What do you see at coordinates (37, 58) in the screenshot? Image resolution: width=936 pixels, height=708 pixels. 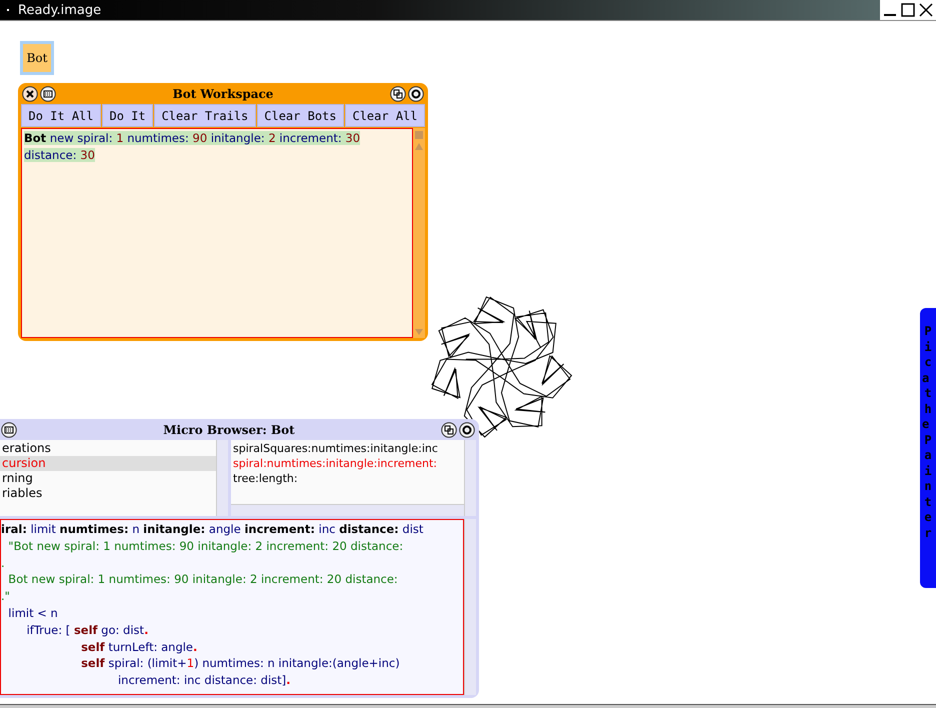 I see `bot-button: Bot` at bounding box center [37, 58].